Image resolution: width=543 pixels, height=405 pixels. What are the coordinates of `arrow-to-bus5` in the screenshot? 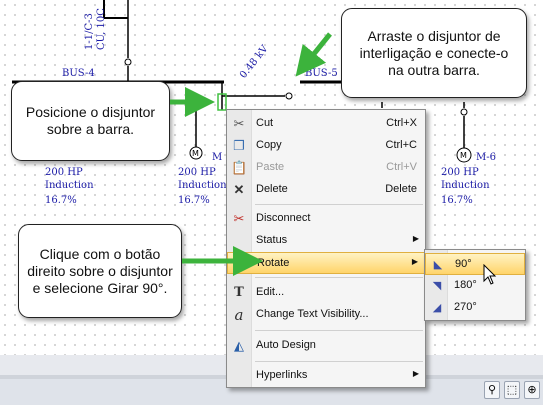 It's located at (313, 54).